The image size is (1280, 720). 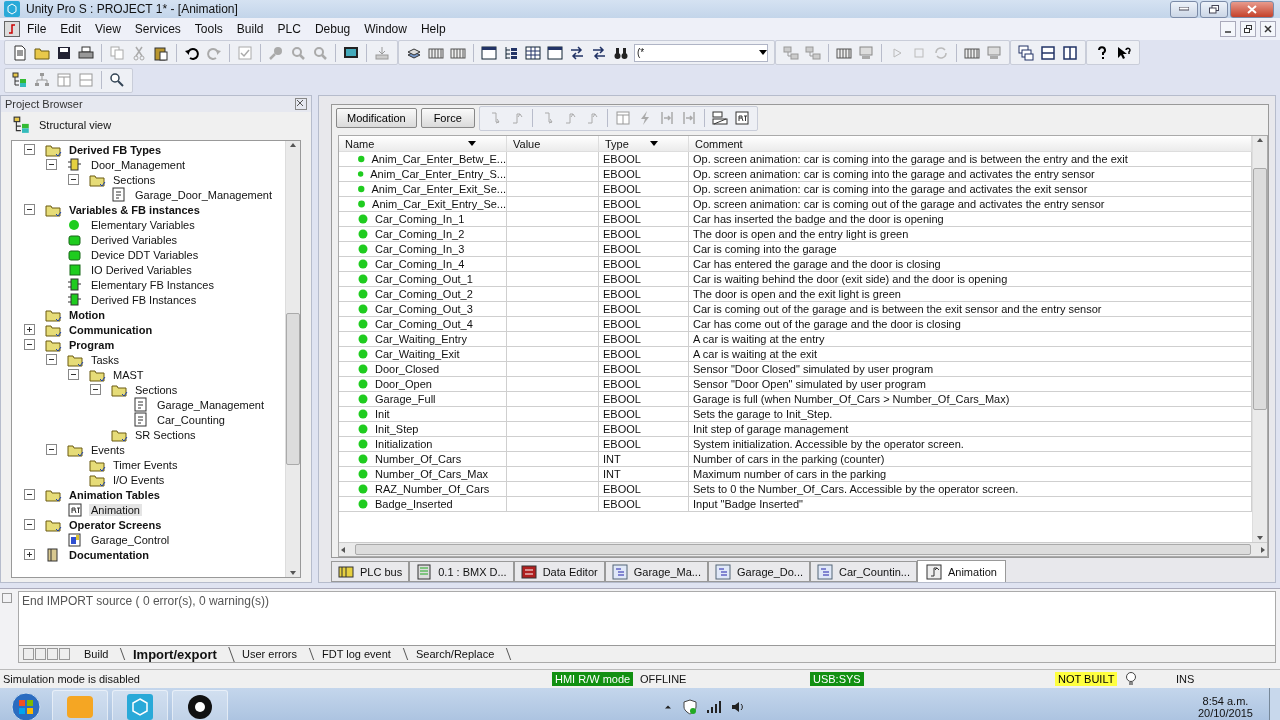 I want to click on menu-item: Help, so click(x=433, y=29).